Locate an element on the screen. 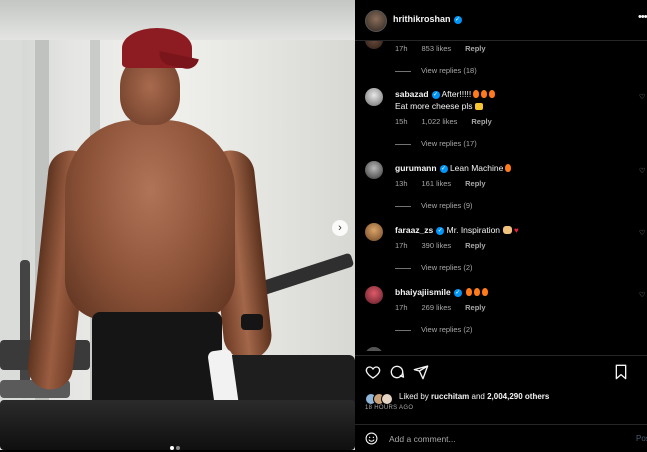 This screenshot has height=452, width=647. view-replies-text: View replies (9) is located at coordinates (447, 205).